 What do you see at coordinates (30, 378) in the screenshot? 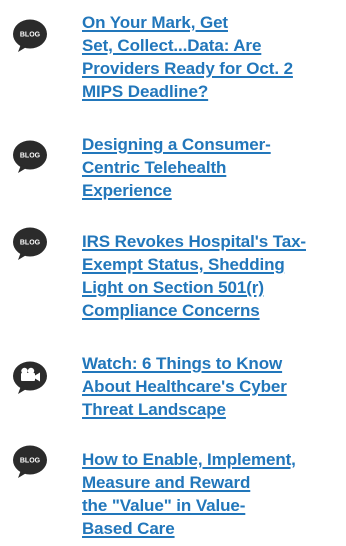
I see `video-camera-icon` at bounding box center [30, 378].